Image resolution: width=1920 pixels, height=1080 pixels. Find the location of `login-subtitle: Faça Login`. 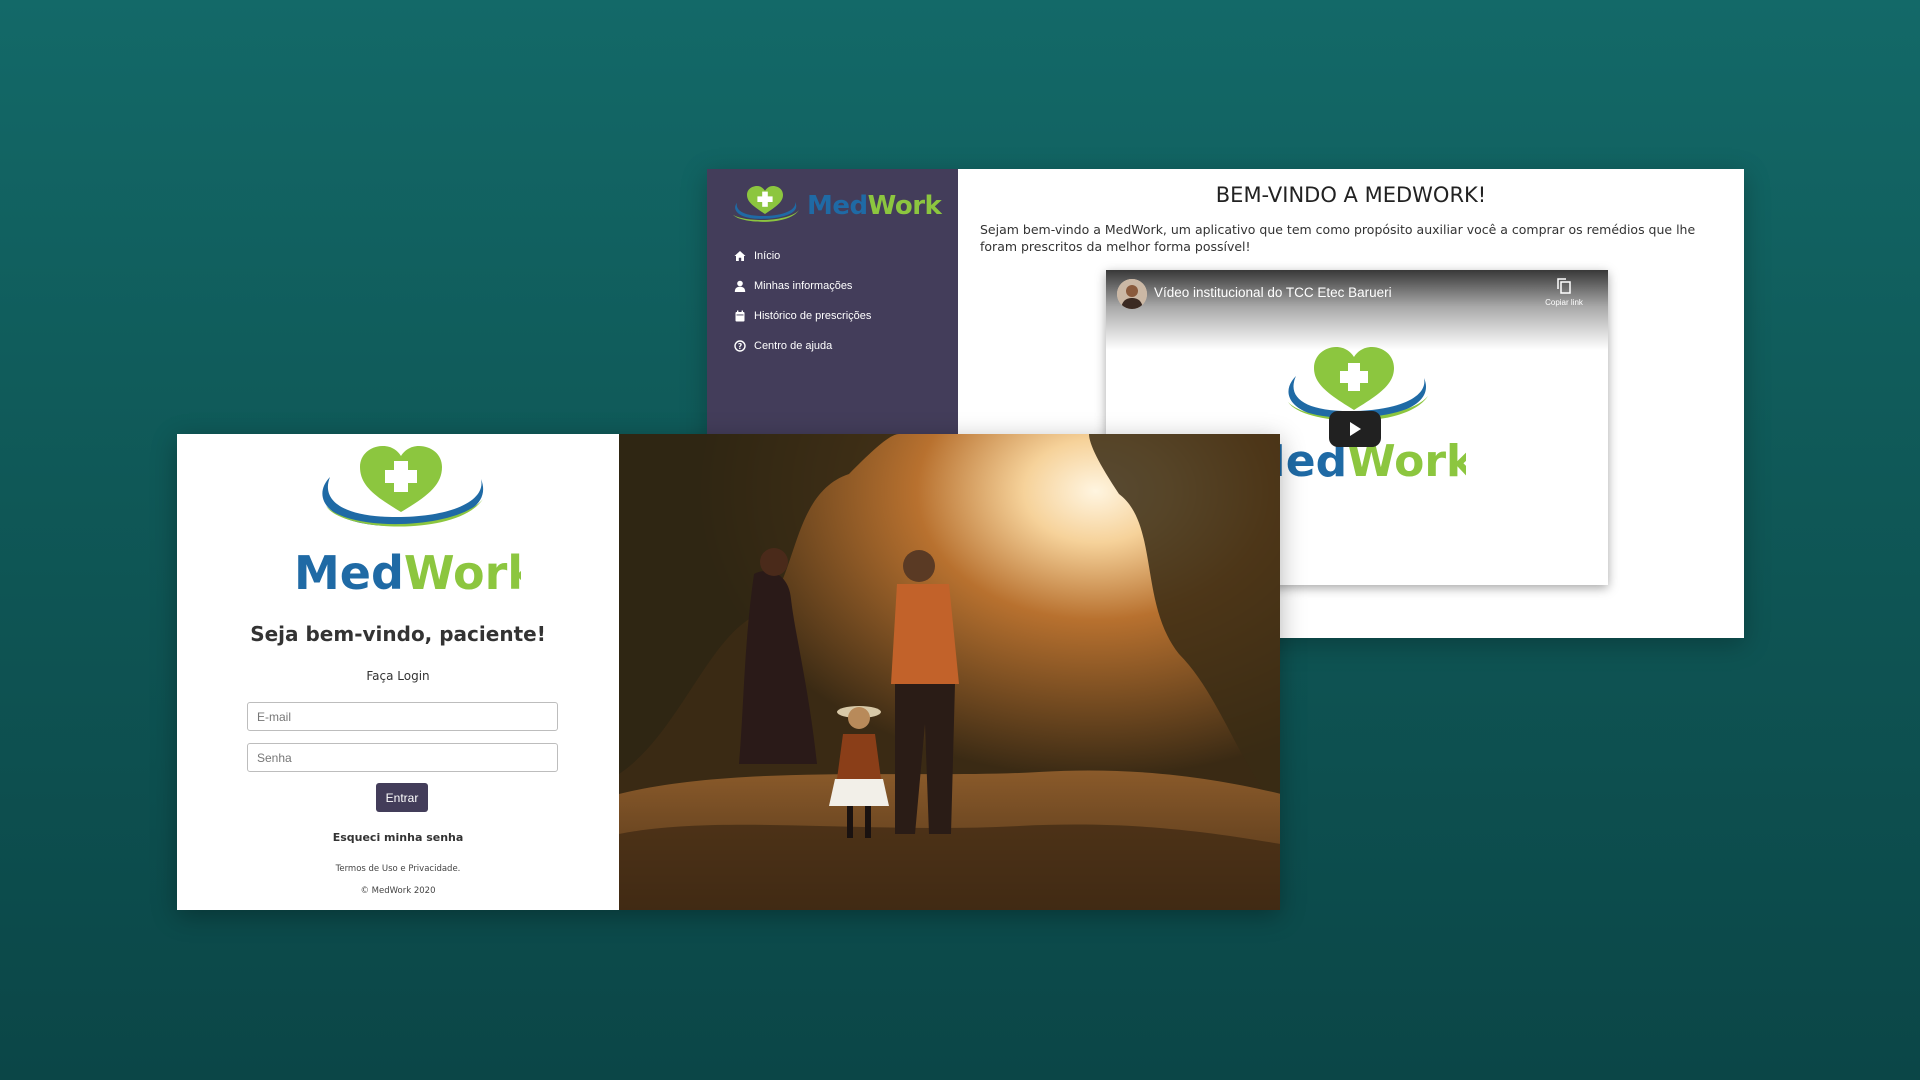

login-subtitle: Faça Login is located at coordinates (398, 676).